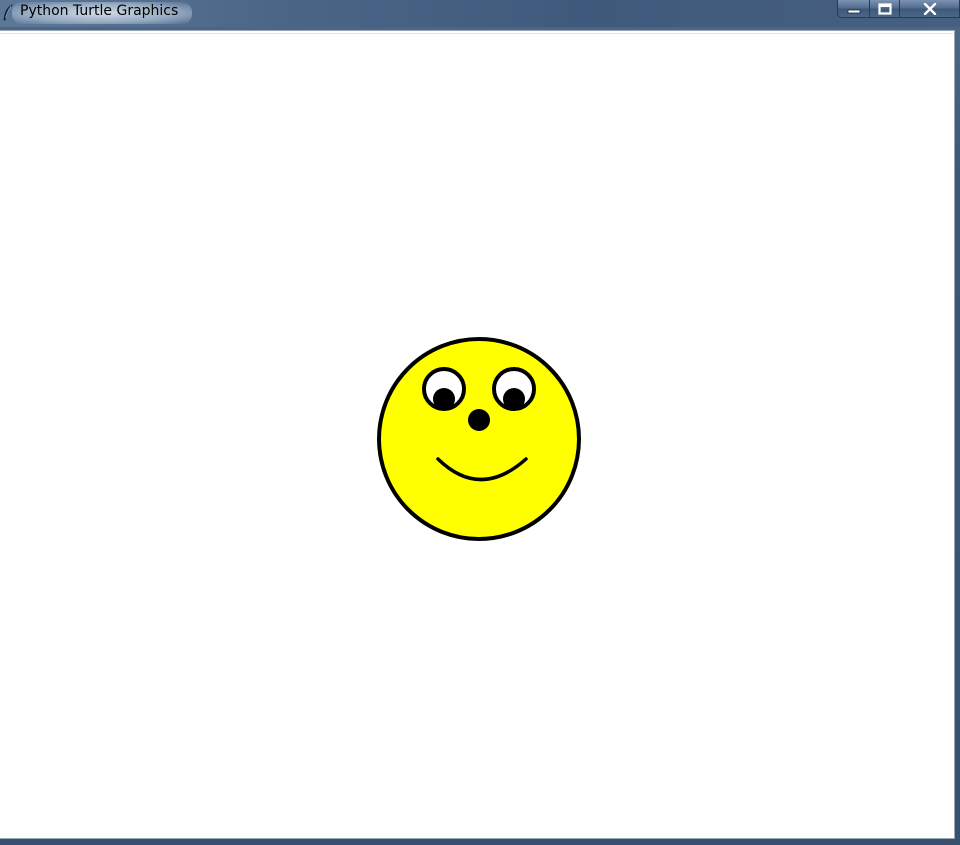  I want to click on close-icon, so click(930, 8).